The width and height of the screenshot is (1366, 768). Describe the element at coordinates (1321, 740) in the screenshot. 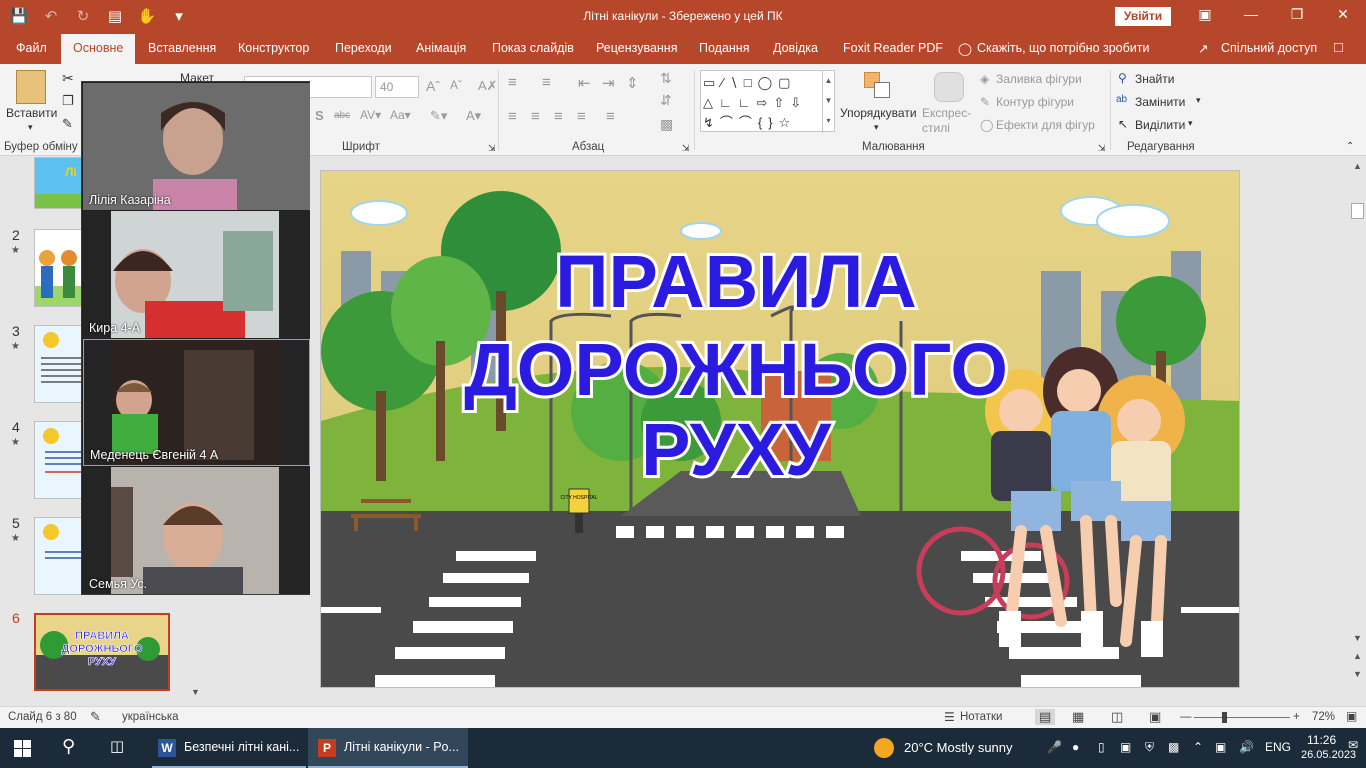

I see `clock-time: 11:26` at that location.